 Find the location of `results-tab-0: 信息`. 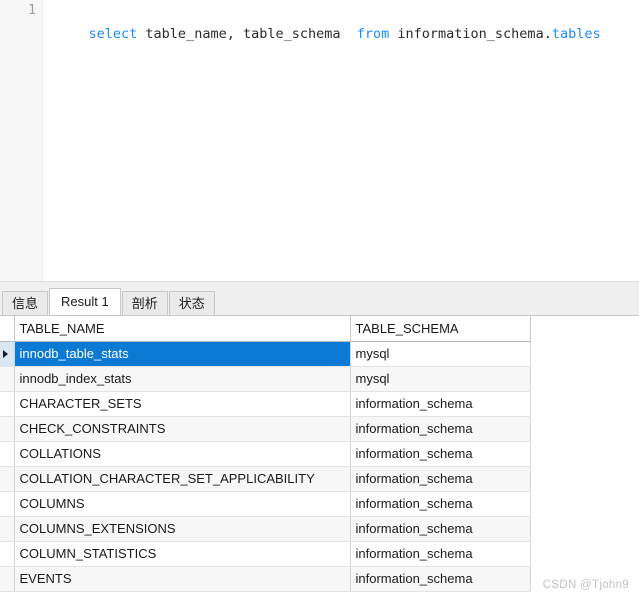

results-tab-0: 信息 is located at coordinates (25, 303).